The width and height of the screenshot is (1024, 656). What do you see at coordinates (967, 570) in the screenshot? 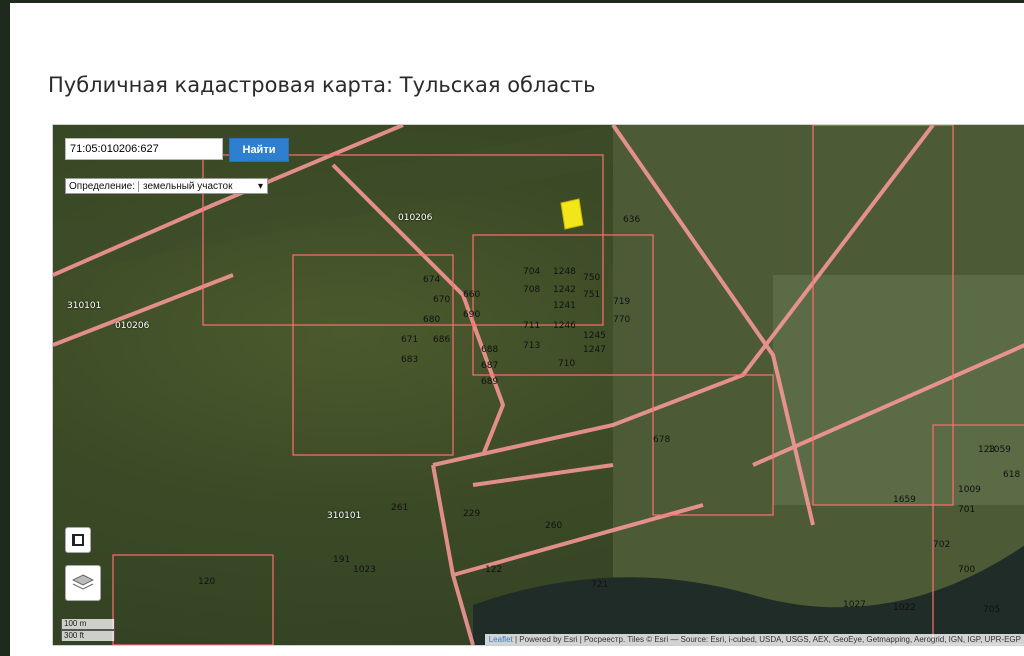
I see `parcel-label: 700` at bounding box center [967, 570].